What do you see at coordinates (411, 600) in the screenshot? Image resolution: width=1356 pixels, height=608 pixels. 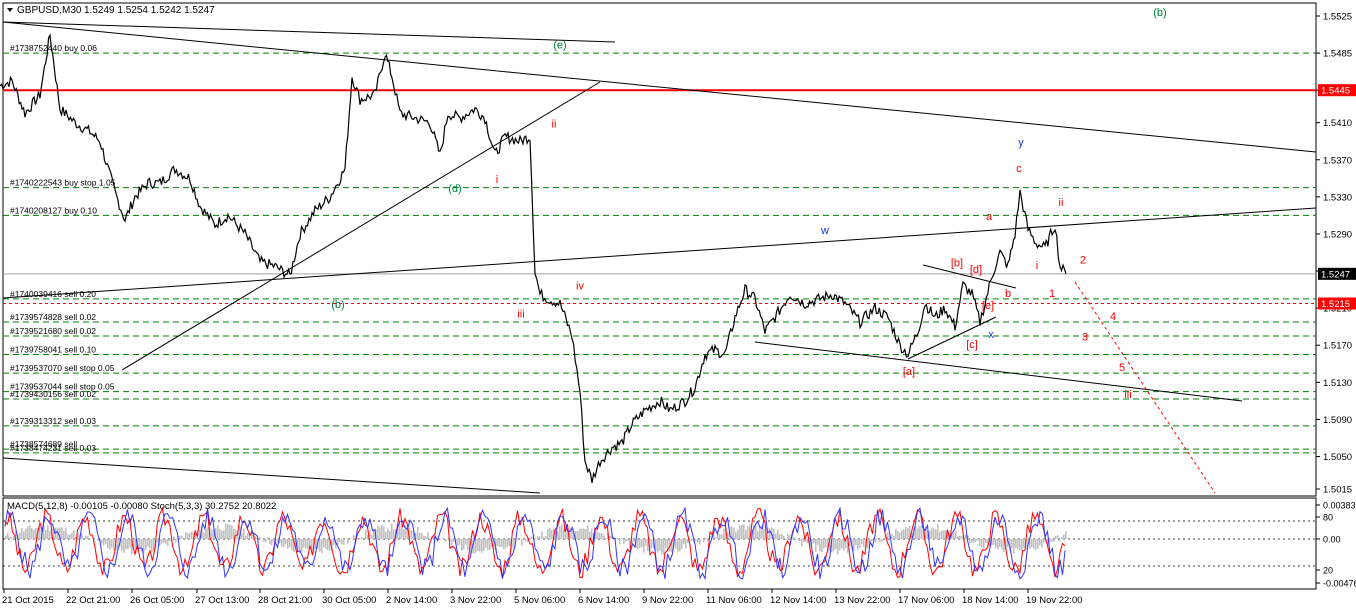 I see `x-tick-label: 2 Nov 14:00` at bounding box center [411, 600].